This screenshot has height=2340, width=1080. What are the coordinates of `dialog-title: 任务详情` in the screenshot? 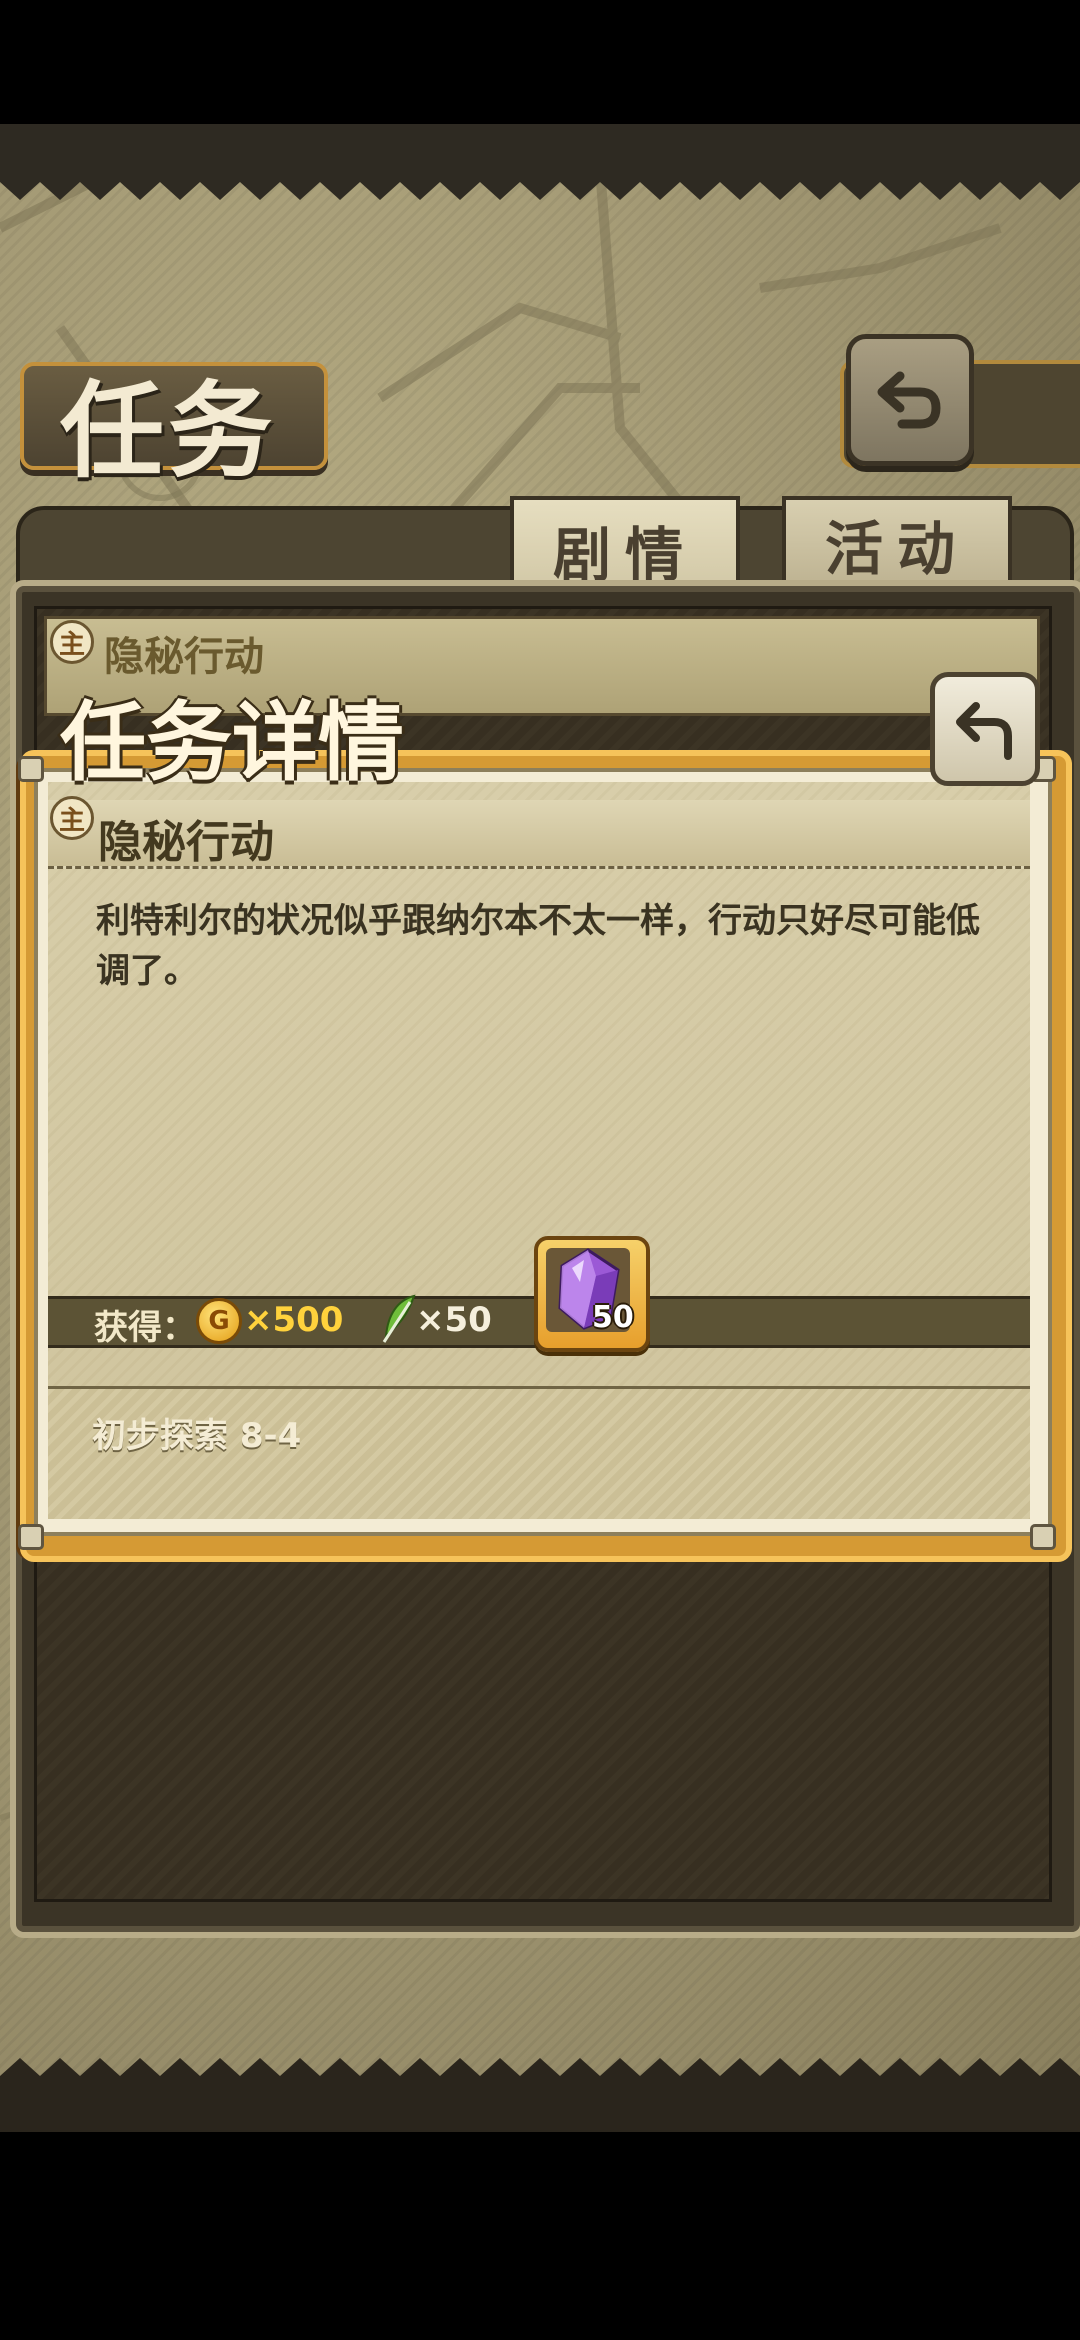 It's located at (232, 742).